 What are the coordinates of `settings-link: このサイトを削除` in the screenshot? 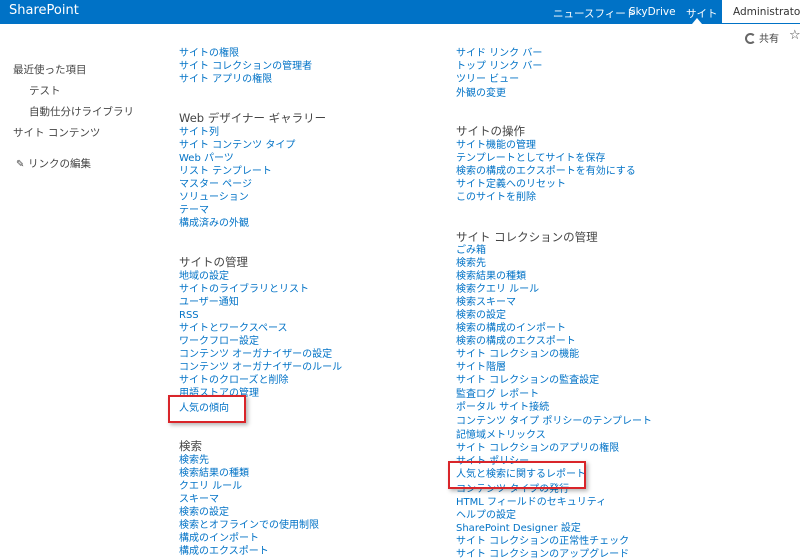 It's located at (496, 198).